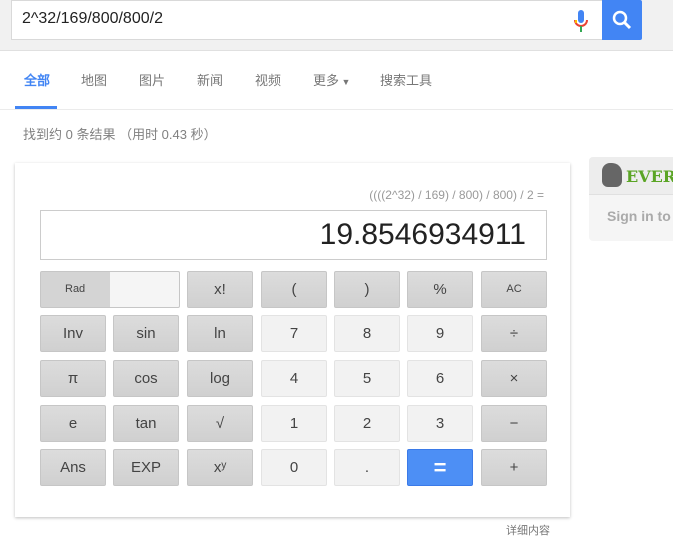 The image size is (673, 543). Describe the element at coordinates (294, 333) in the screenshot. I see `calc-key: 7` at that location.